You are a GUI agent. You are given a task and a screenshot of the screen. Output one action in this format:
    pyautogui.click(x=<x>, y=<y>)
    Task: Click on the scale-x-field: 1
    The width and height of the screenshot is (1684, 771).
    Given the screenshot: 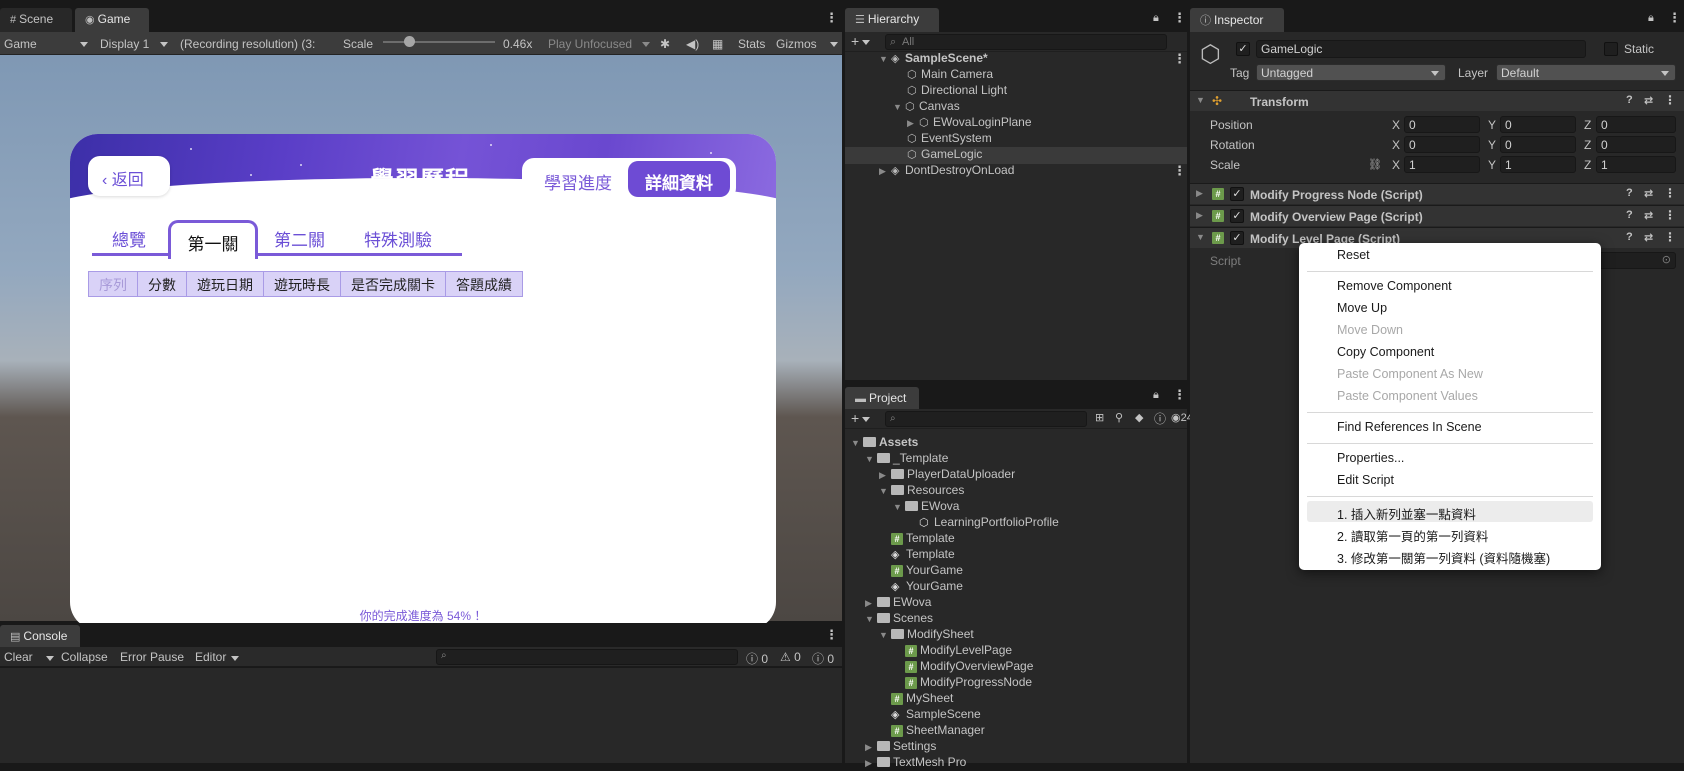 What is the action you would take?
    pyautogui.click(x=1442, y=164)
    